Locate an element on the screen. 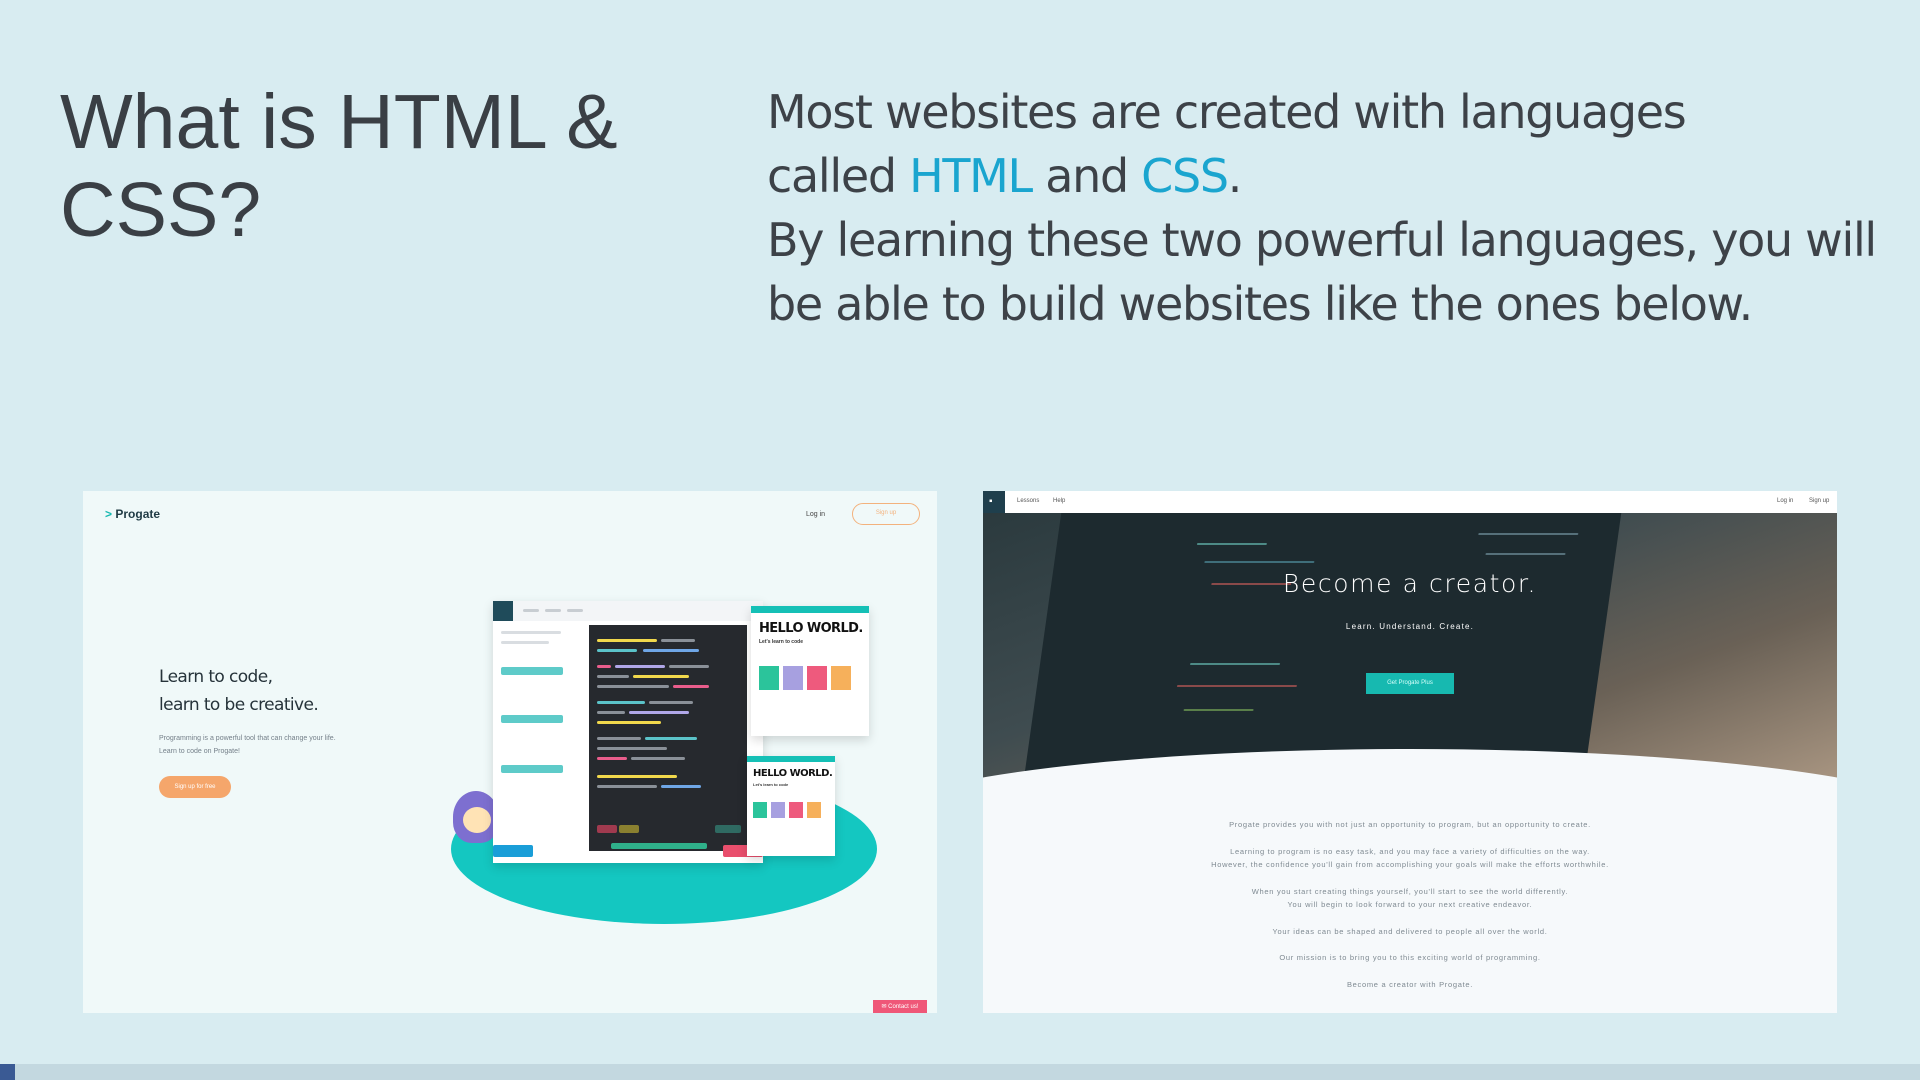  intro-called-text: called is located at coordinates (838, 176).